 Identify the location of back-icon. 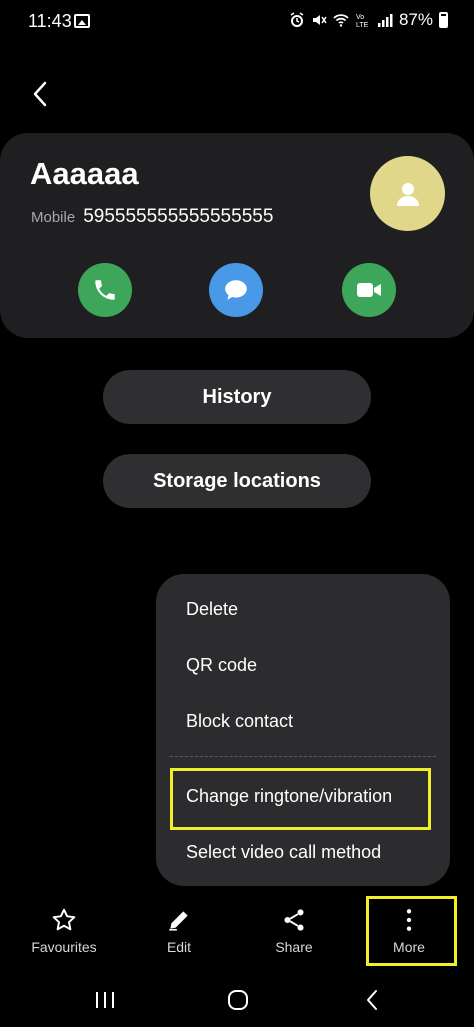
(372, 1000).